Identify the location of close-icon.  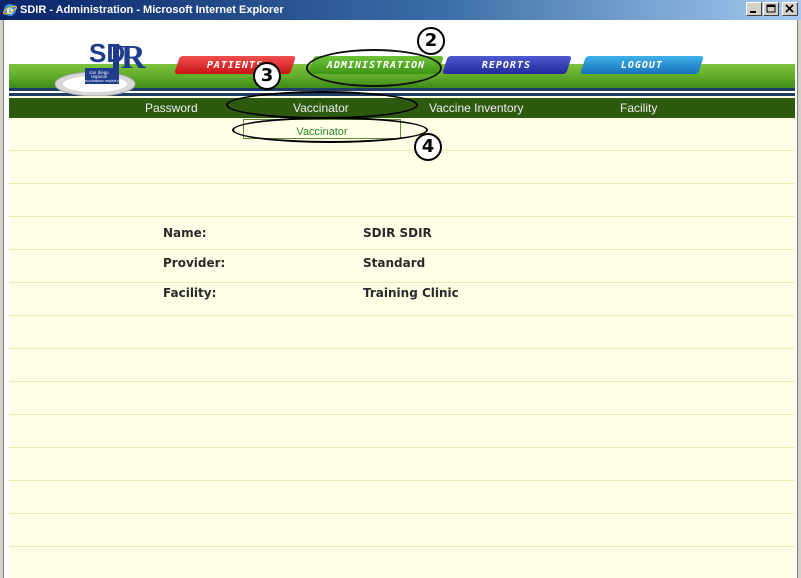
(789, 8).